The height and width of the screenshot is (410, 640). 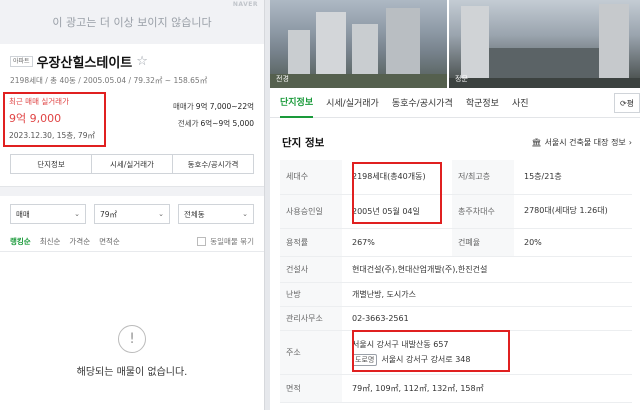 What do you see at coordinates (109, 214) in the screenshot?
I see `area-value: 79㎡` at bounding box center [109, 214].